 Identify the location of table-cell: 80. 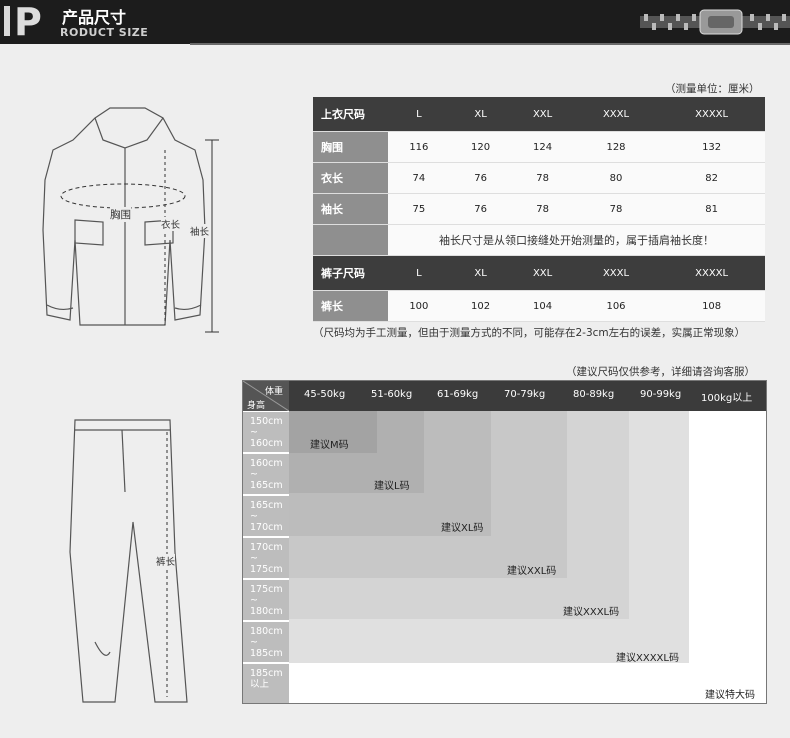
(616, 178).